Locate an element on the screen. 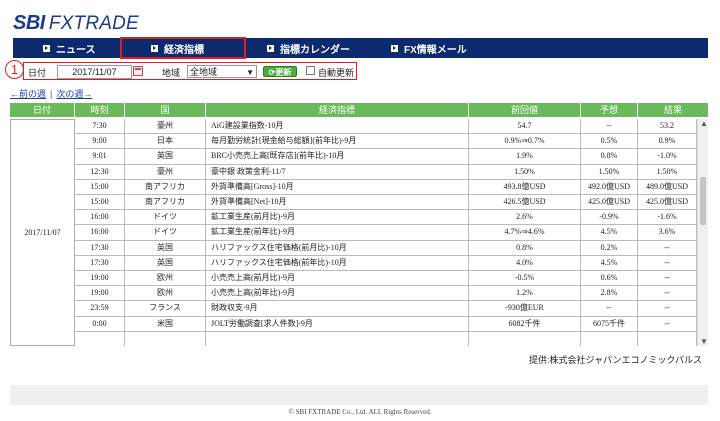  prev-week-link: ←前の週 is located at coordinates (28, 94).